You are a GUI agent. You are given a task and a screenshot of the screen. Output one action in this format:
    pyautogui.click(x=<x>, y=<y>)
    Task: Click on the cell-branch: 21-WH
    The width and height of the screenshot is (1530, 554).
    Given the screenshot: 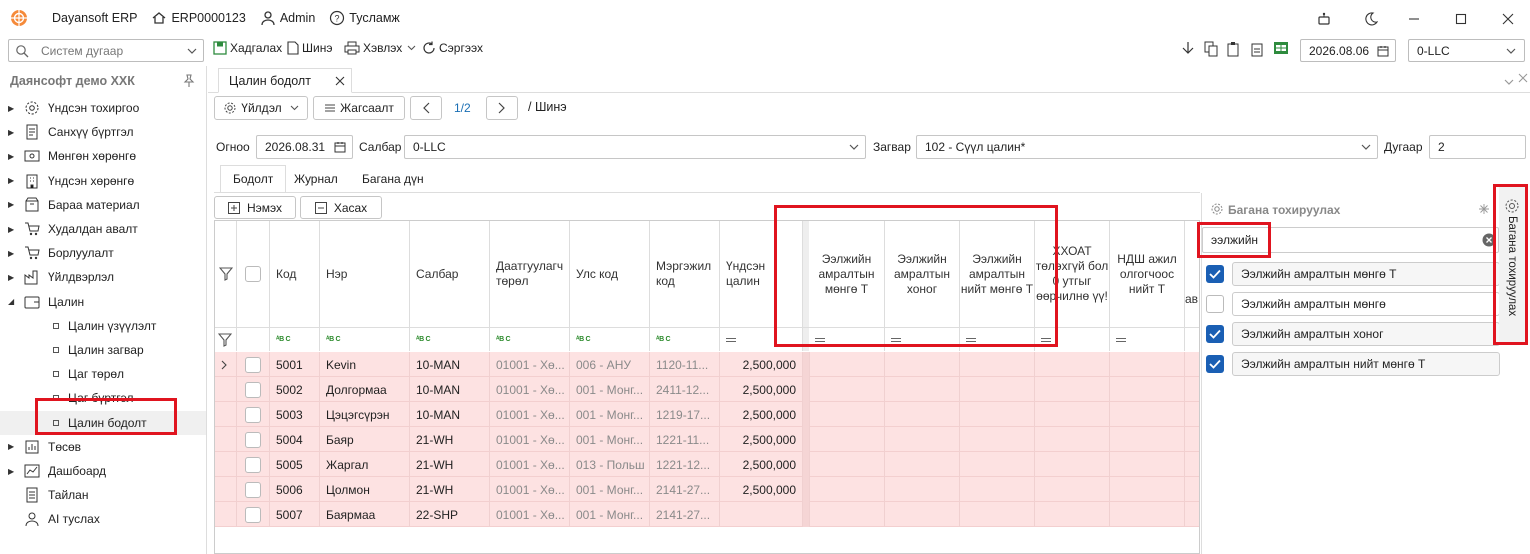 What is the action you would take?
    pyautogui.click(x=450, y=464)
    